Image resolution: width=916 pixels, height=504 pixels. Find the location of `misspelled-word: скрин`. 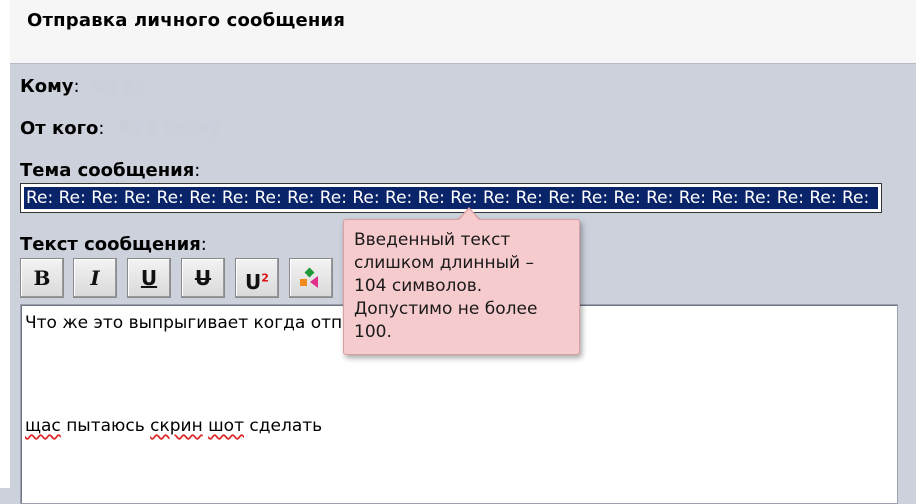

misspelled-word: скрин is located at coordinates (176, 426).